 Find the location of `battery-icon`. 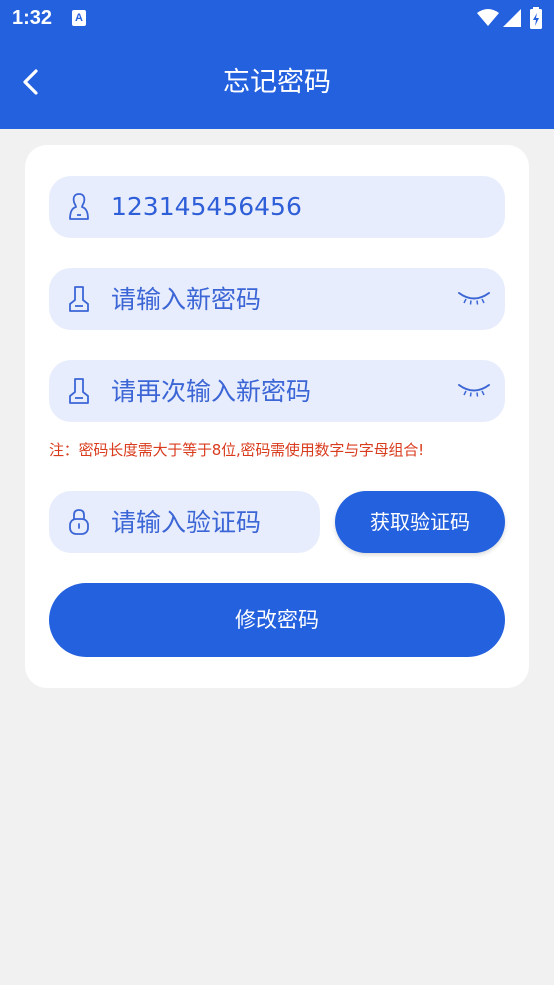

battery-icon is located at coordinates (536, 18).